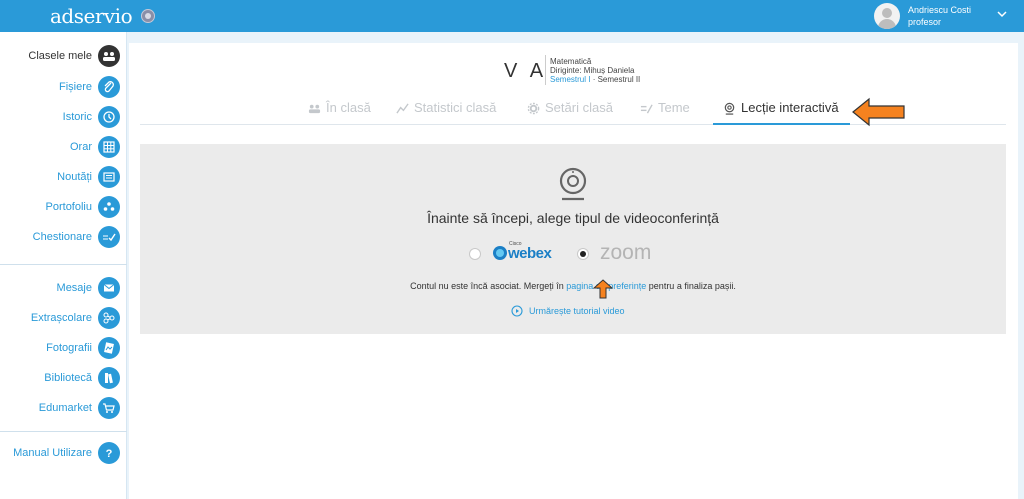 The width and height of the screenshot is (1024, 499). I want to click on homework-icon, so click(646, 109).